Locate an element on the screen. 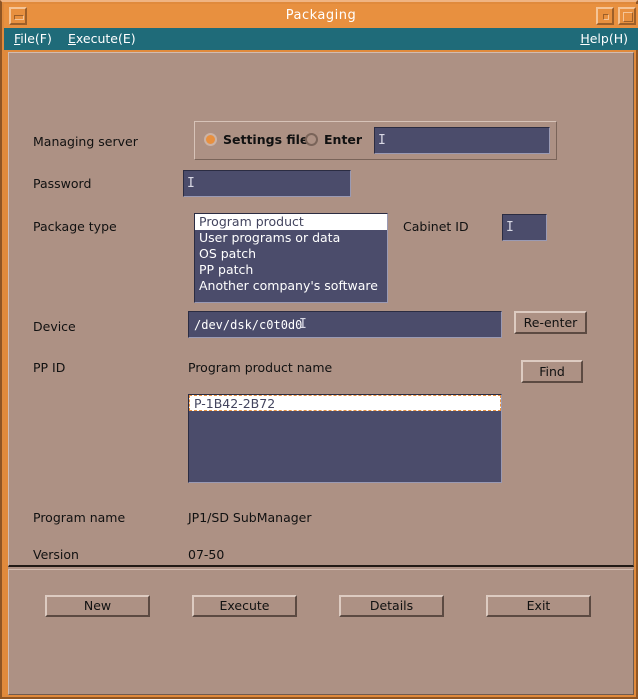  radio-enter-label: Enter is located at coordinates (343, 140).